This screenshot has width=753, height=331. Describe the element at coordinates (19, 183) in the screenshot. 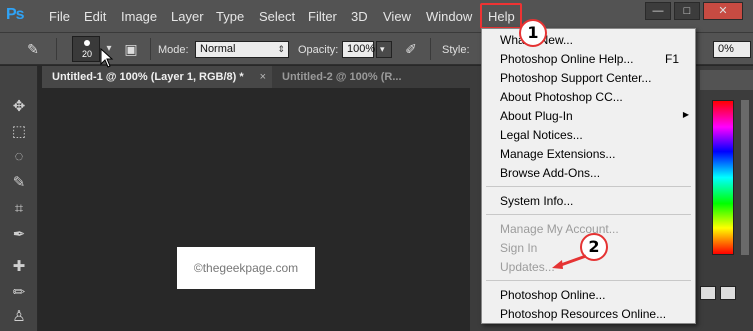

I see `quick-select-tool-icon: ✎` at that location.